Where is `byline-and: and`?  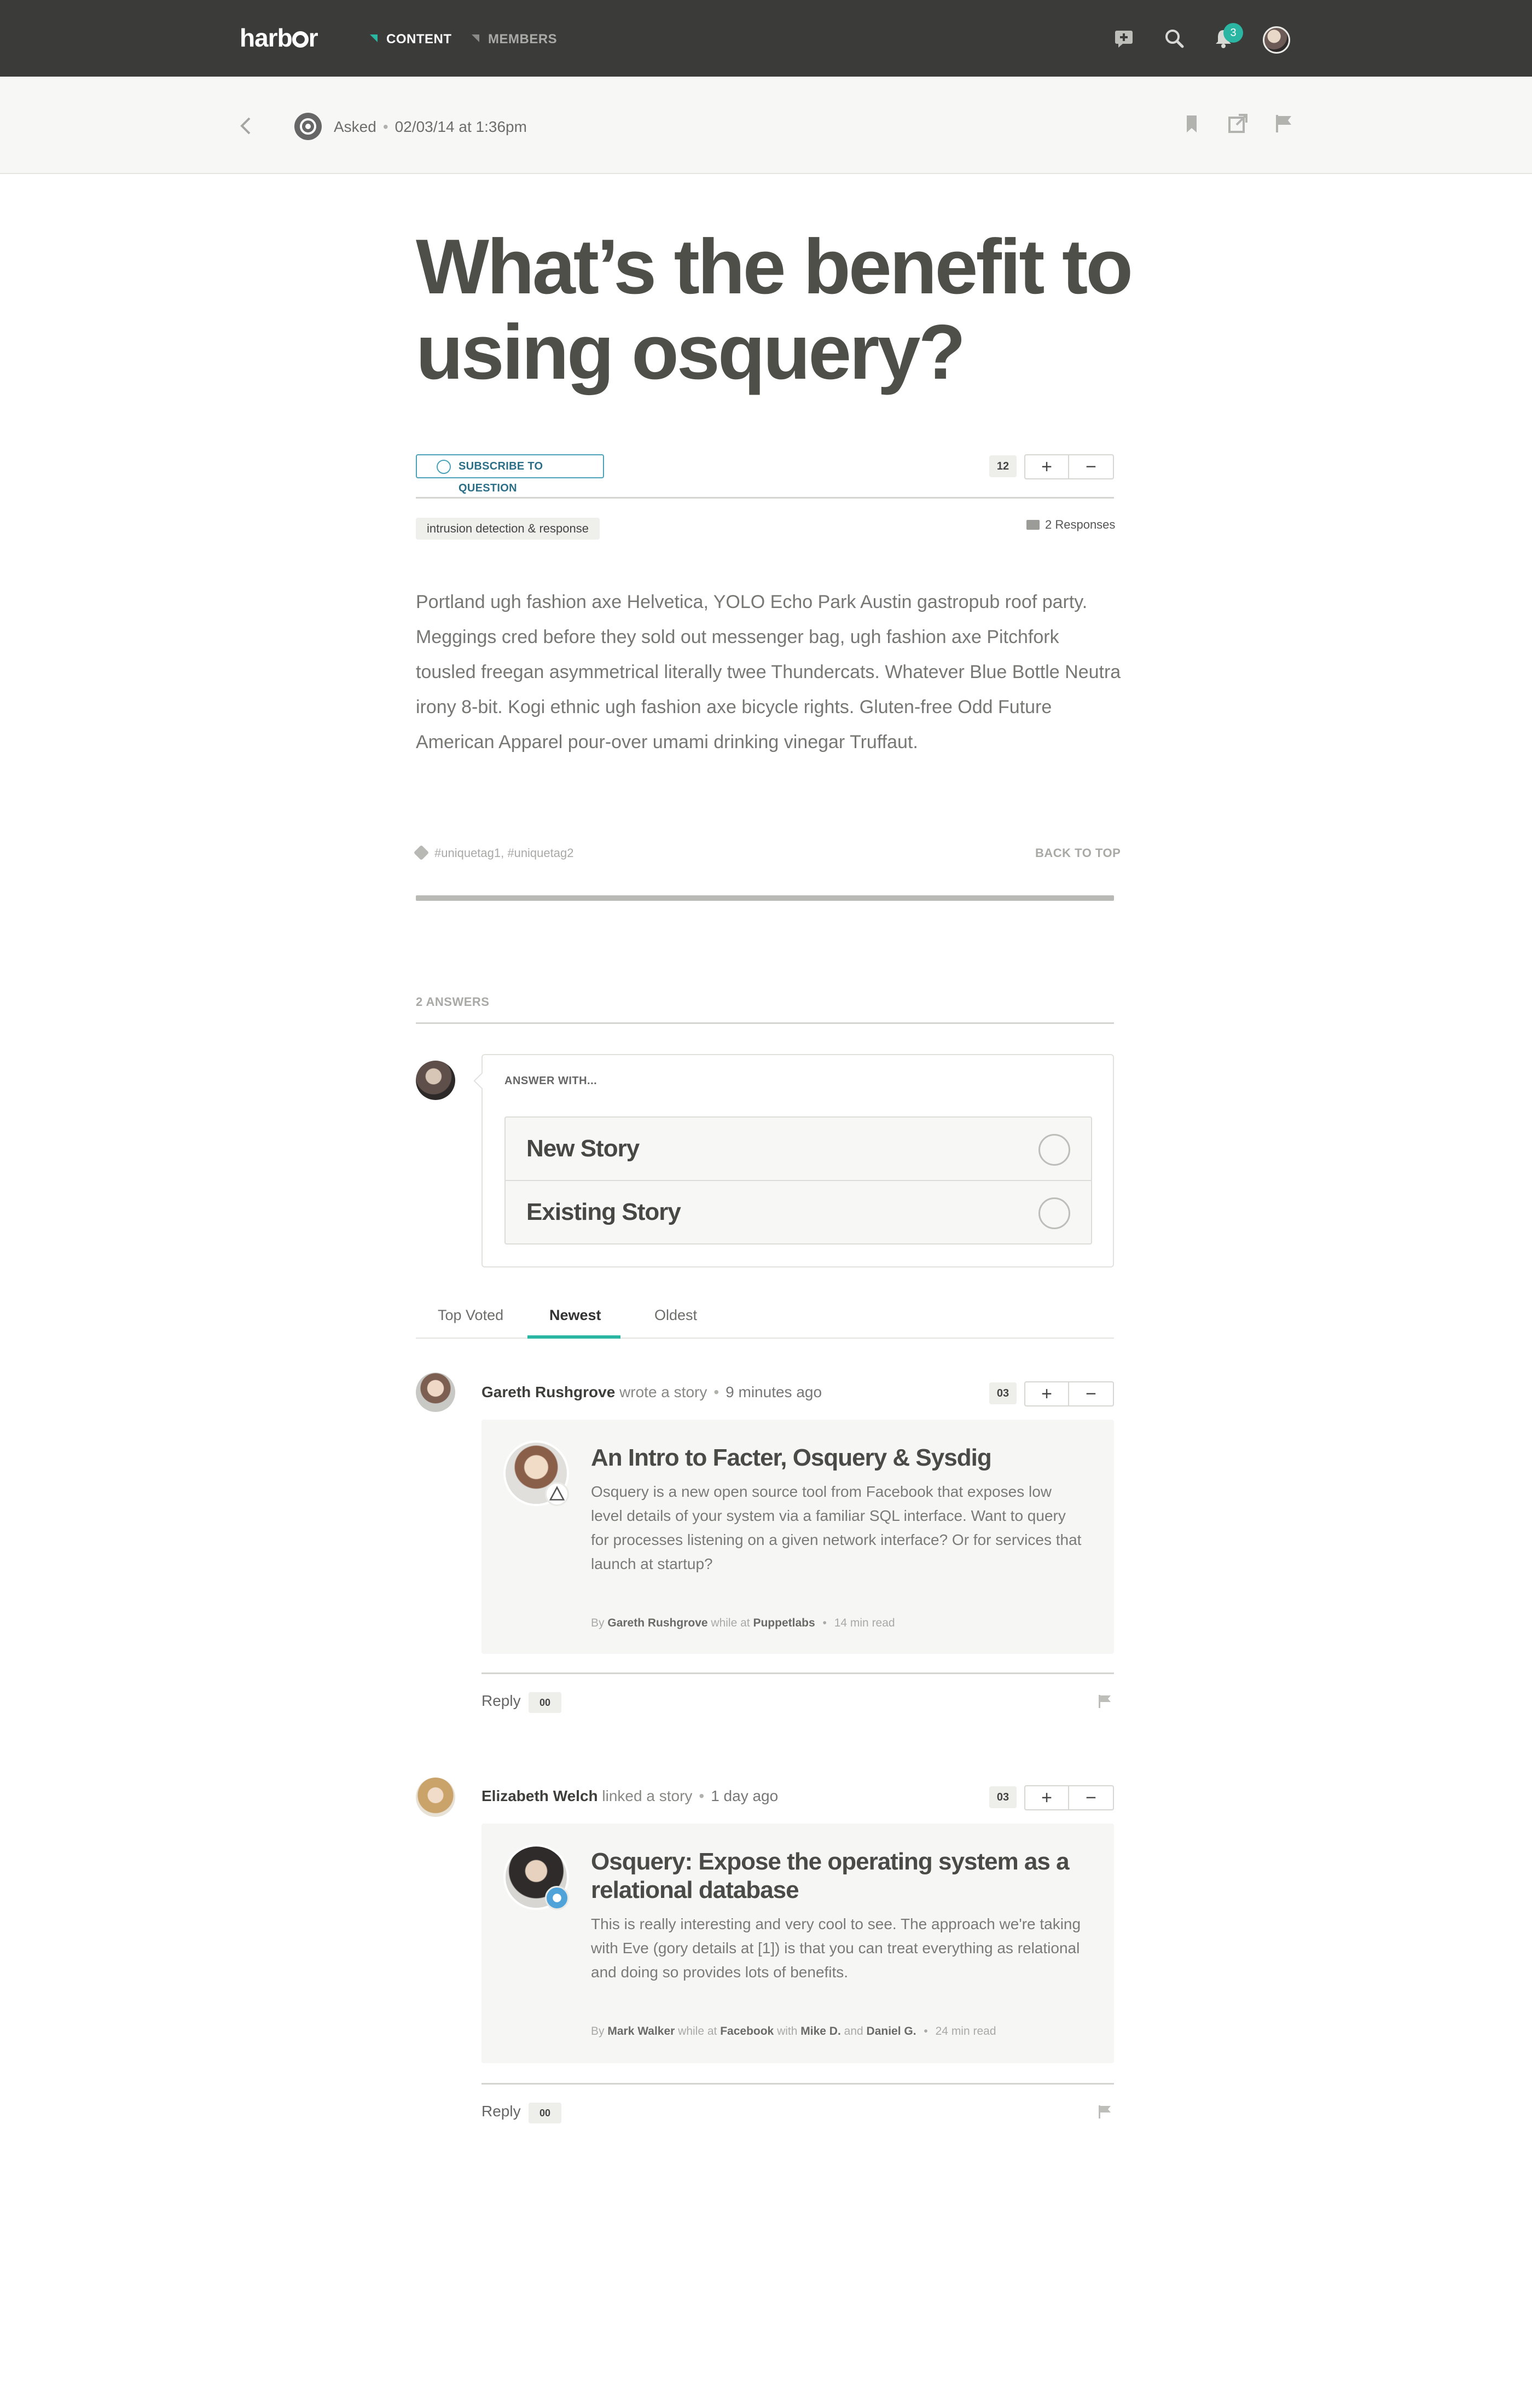
byline-and: and is located at coordinates (853, 2031).